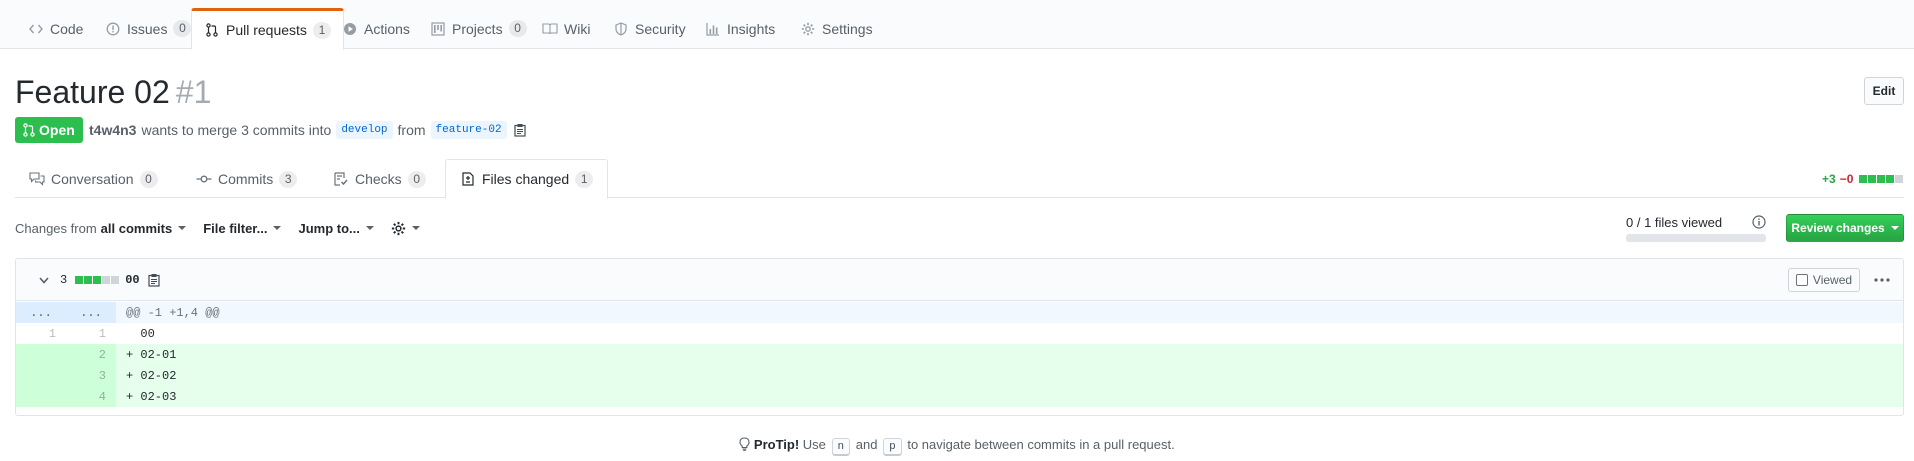 This screenshot has width=1914, height=461. What do you see at coordinates (92, 92) in the screenshot?
I see `pr-title-text: Feature 02` at bounding box center [92, 92].